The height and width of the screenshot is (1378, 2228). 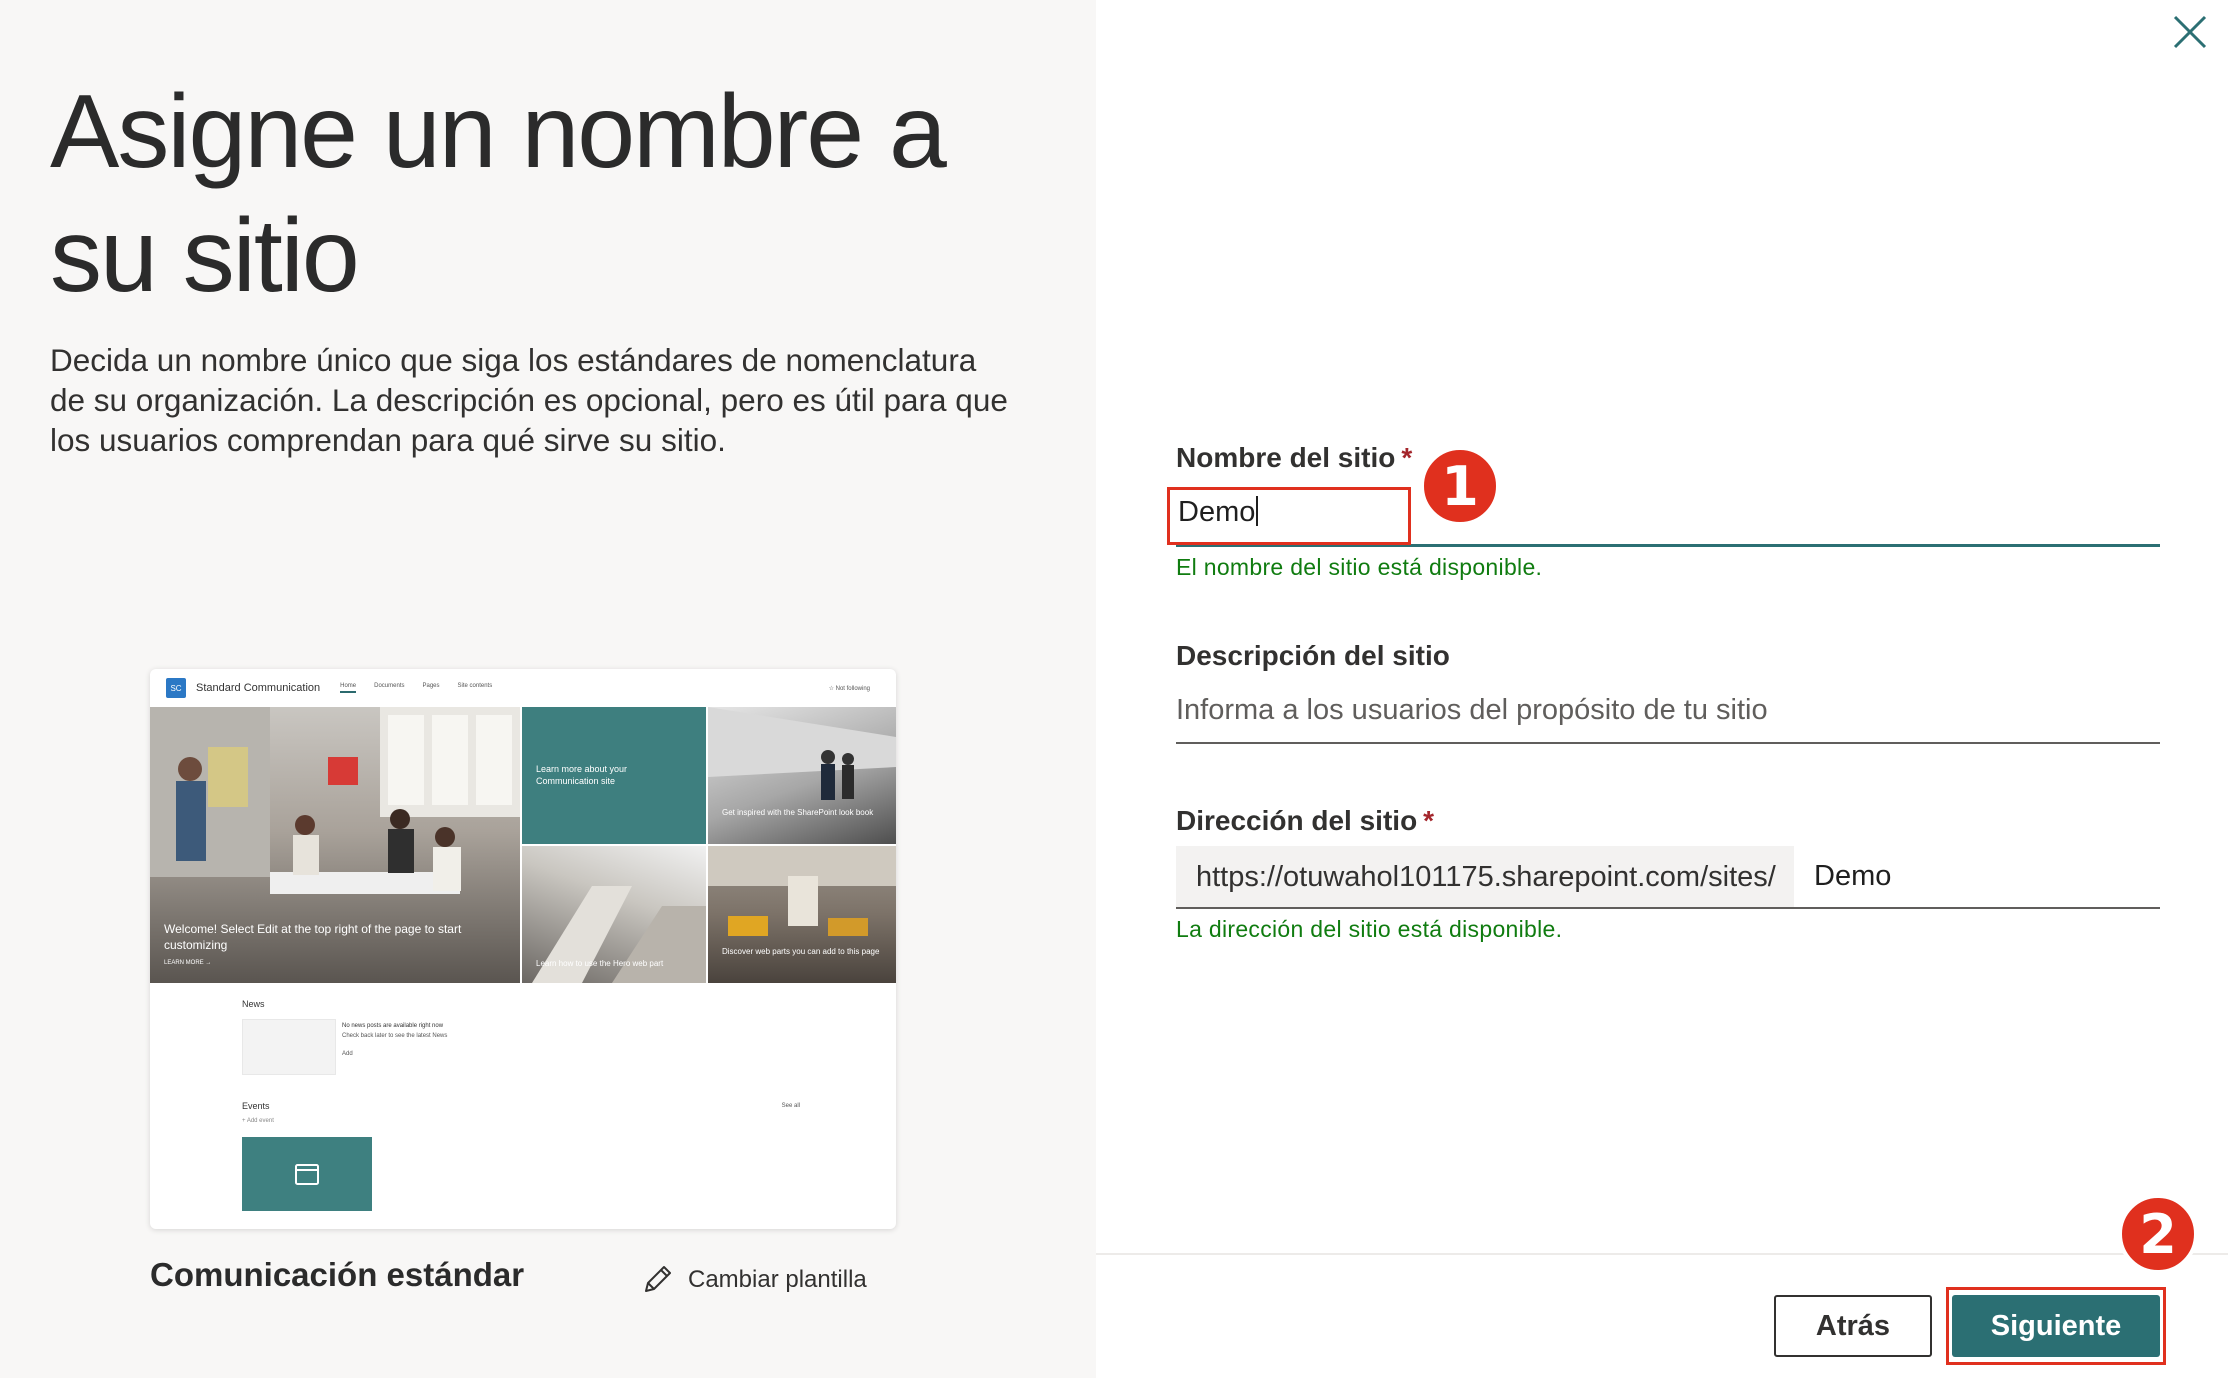 What do you see at coordinates (802, 891) in the screenshot?
I see `lounge-photo-image` at bounding box center [802, 891].